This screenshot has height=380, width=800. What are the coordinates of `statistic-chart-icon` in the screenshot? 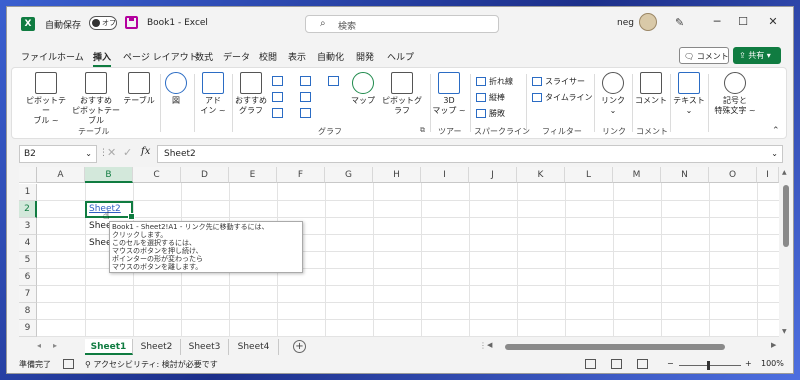 It's located at (305, 97).